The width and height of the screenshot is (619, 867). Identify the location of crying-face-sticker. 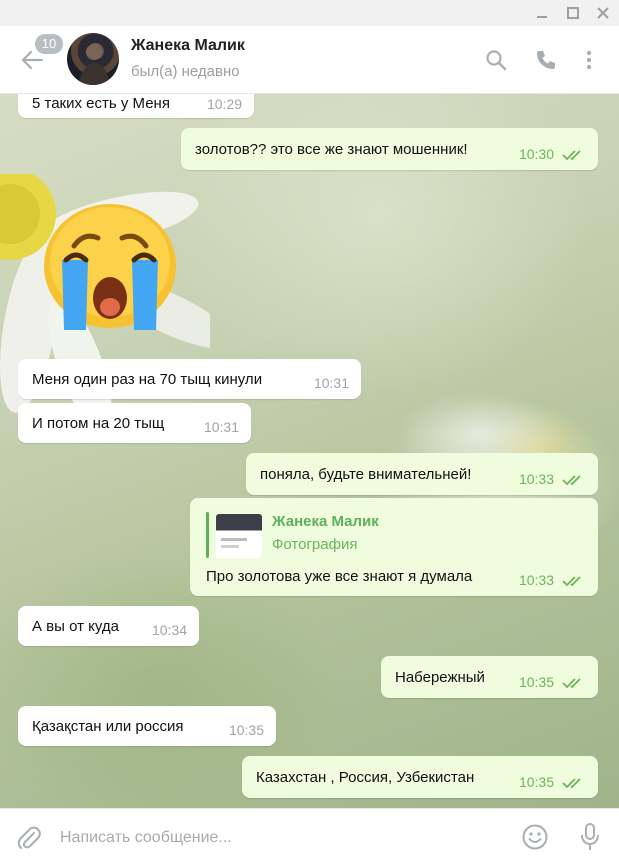
(110, 267).